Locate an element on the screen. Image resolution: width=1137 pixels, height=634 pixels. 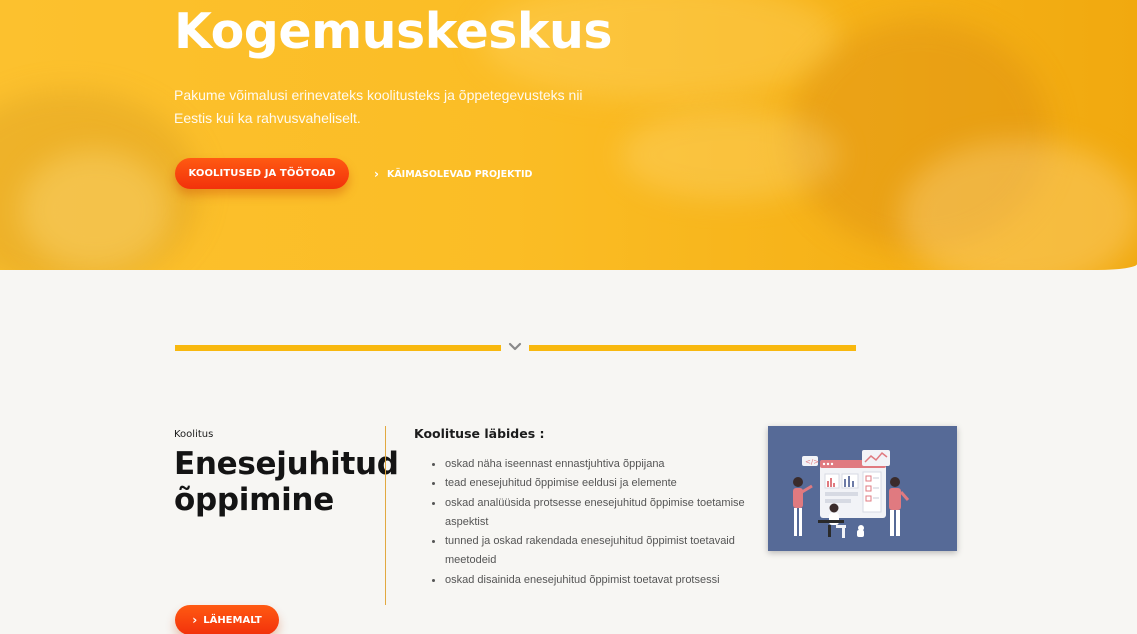
ongoing-projects-label: KÄIMASOLEVAD PROJEKTID is located at coordinates (459, 174).